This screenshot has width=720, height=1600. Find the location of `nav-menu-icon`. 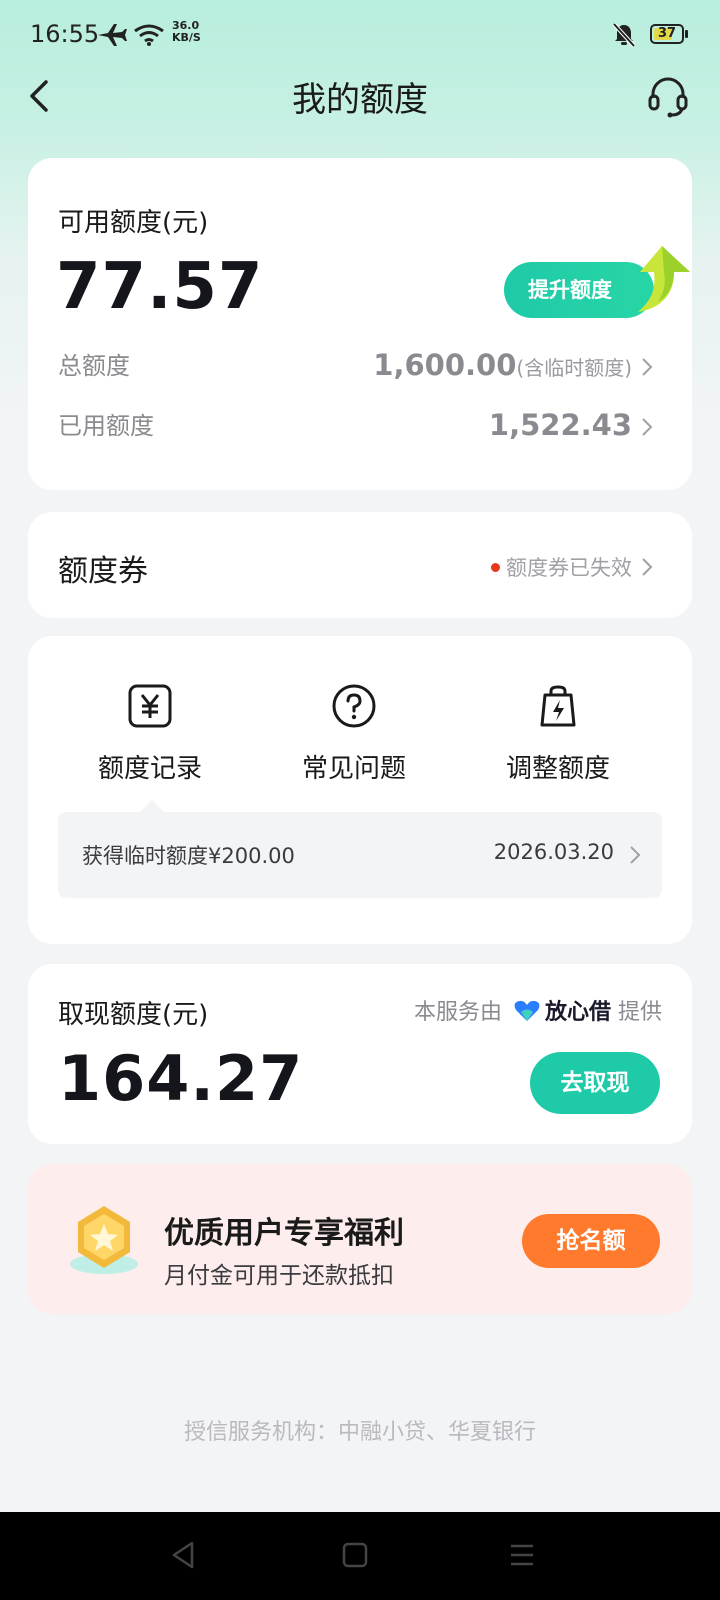

nav-menu-icon is located at coordinates (522, 1555).